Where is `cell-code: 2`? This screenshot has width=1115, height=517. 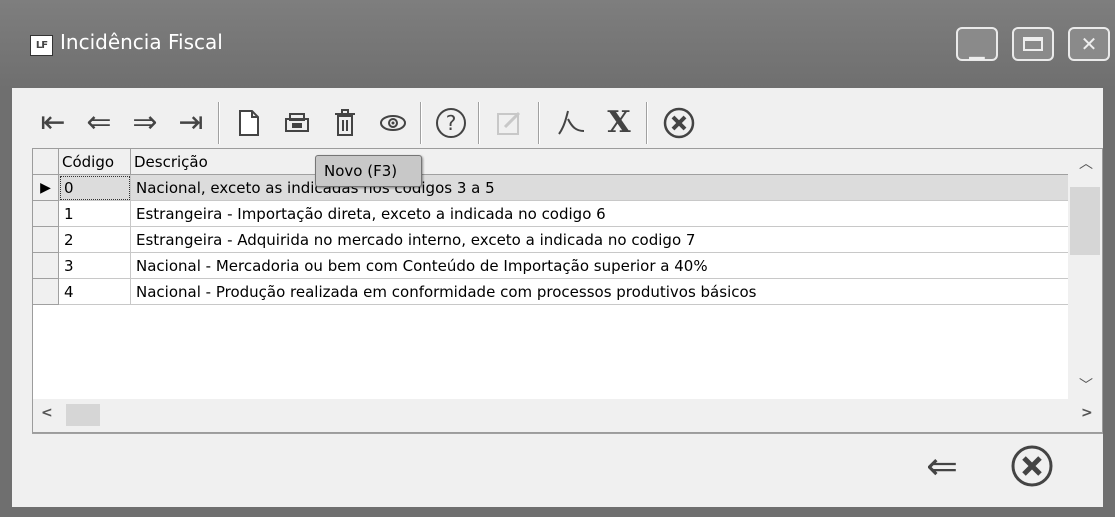
cell-code: 2 is located at coordinates (95, 240).